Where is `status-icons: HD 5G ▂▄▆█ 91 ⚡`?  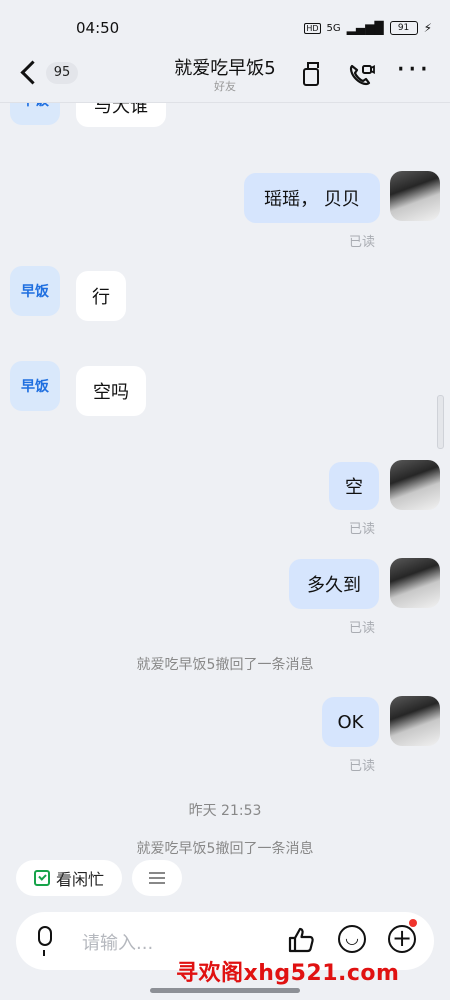
status-icons: HD 5G ▂▄▆█ 91 ⚡ is located at coordinates (368, 28).